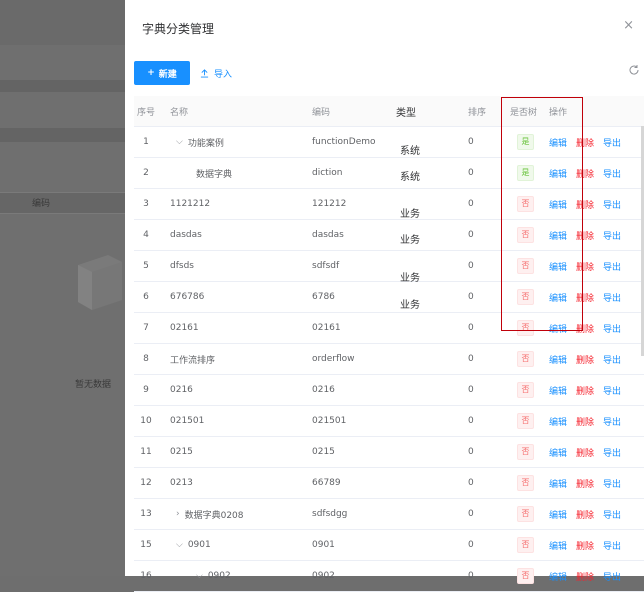  What do you see at coordinates (182, 266) in the screenshot?
I see `row-name: dfsds` at bounding box center [182, 266].